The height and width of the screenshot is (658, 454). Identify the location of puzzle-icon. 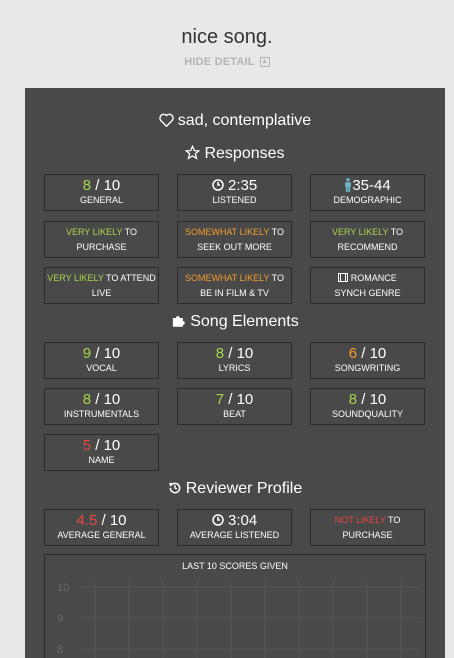
(179, 321).